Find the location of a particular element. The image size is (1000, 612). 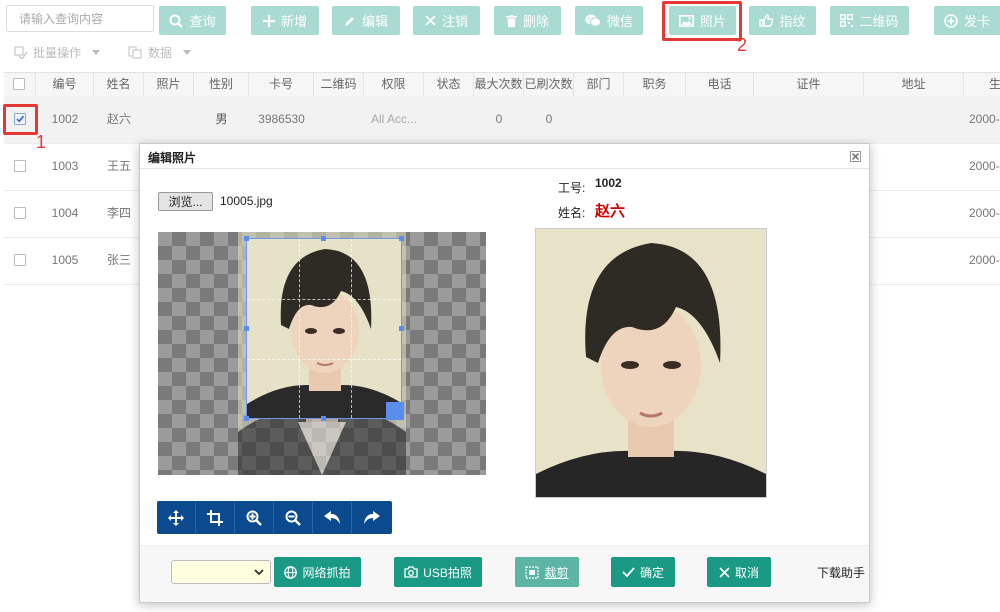

confirm-button: 确定 is located at coordinates (643, 572).